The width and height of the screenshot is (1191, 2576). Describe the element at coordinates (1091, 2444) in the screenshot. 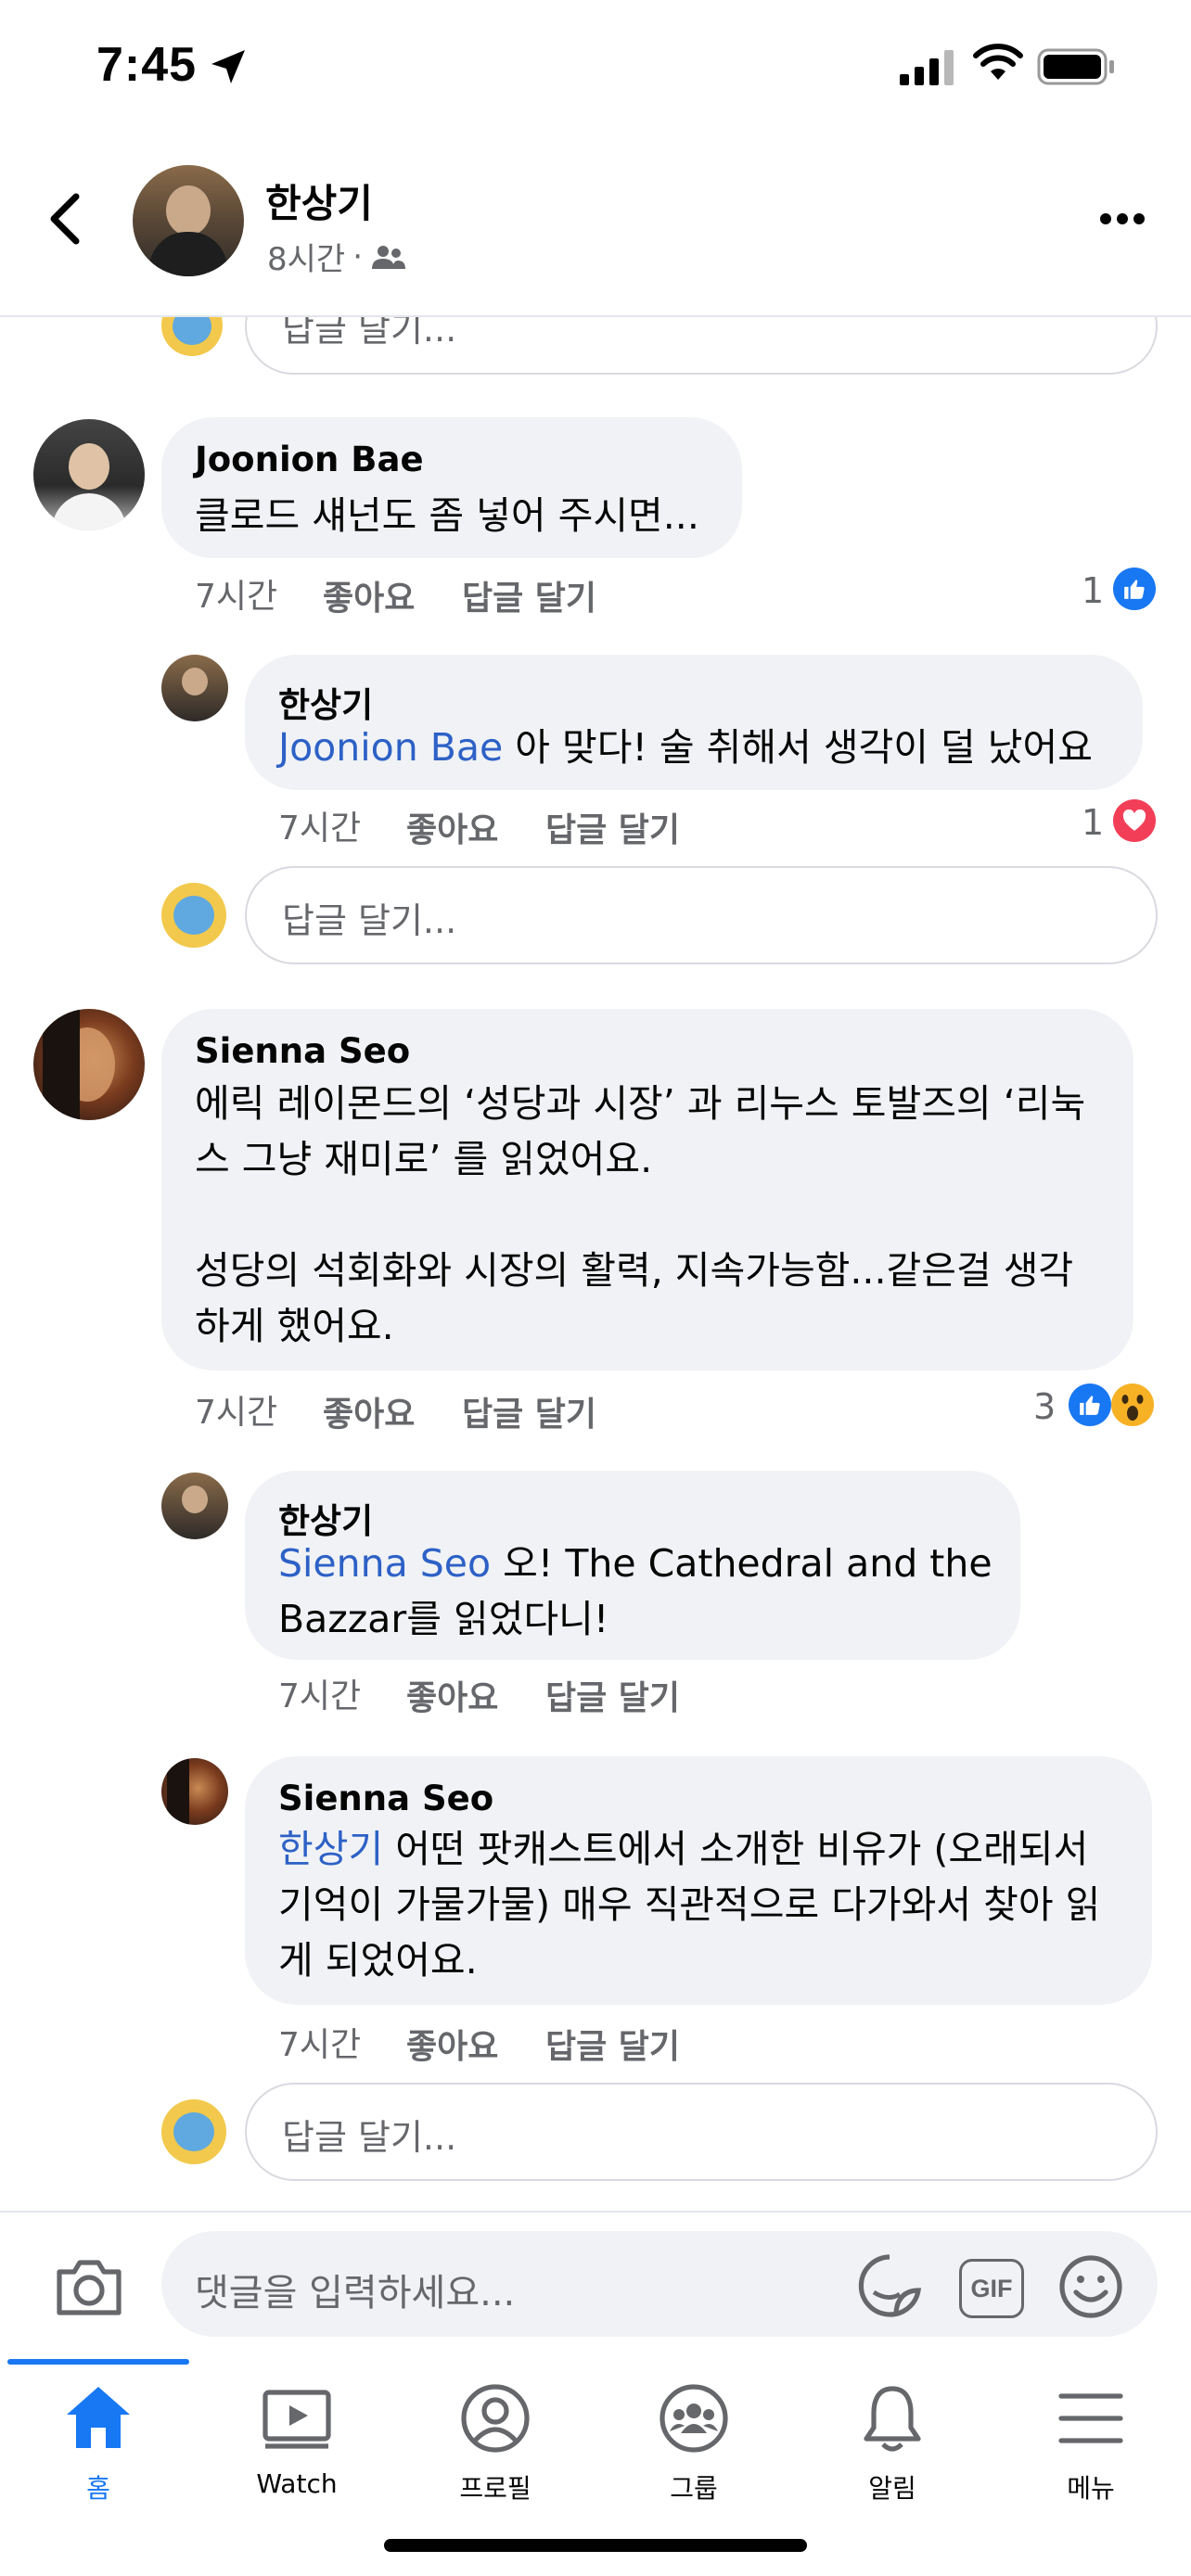

I see `tab-menu: 메뉴` at that location.